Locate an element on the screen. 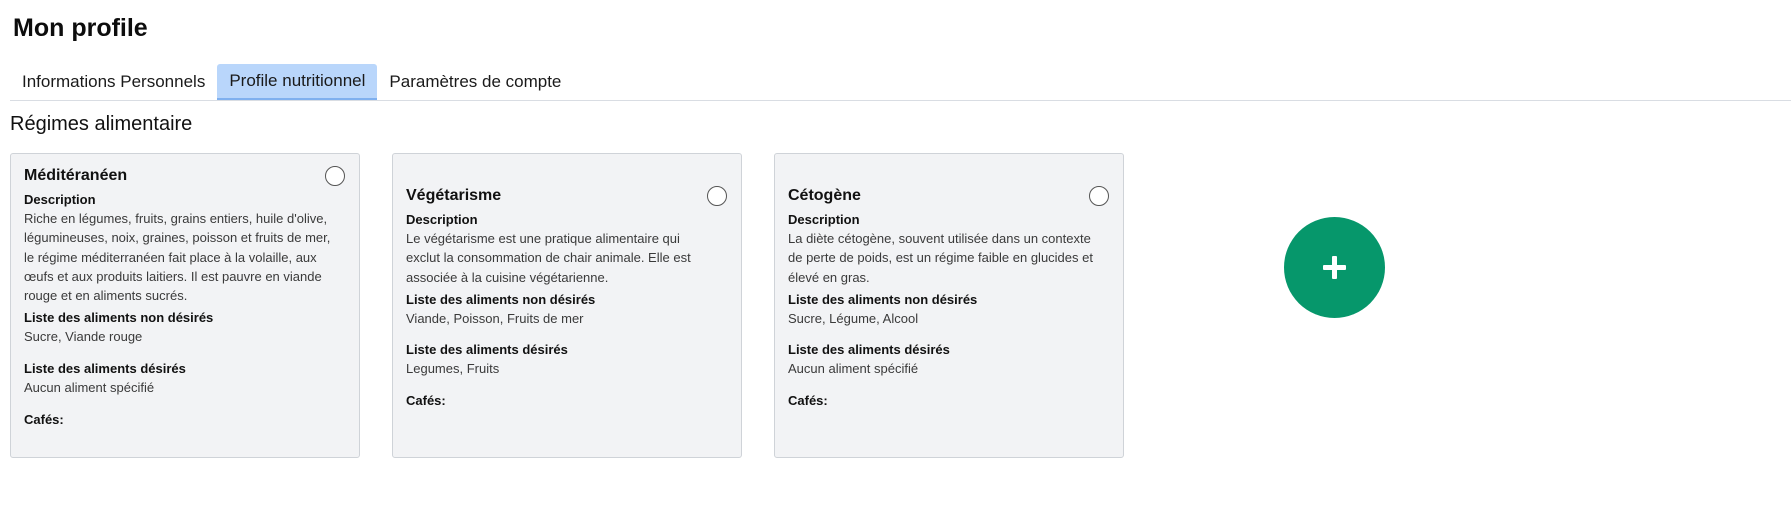 The image size is (1791, 505). page-title: Mon profile is located at coordinates (80, 28).